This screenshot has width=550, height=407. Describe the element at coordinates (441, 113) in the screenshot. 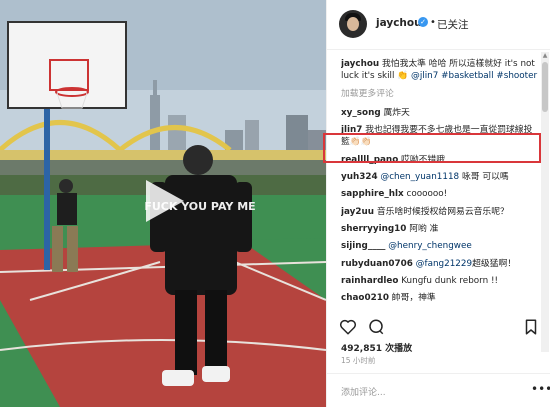

I see `comment: xy_song 厲炸天` at that location.